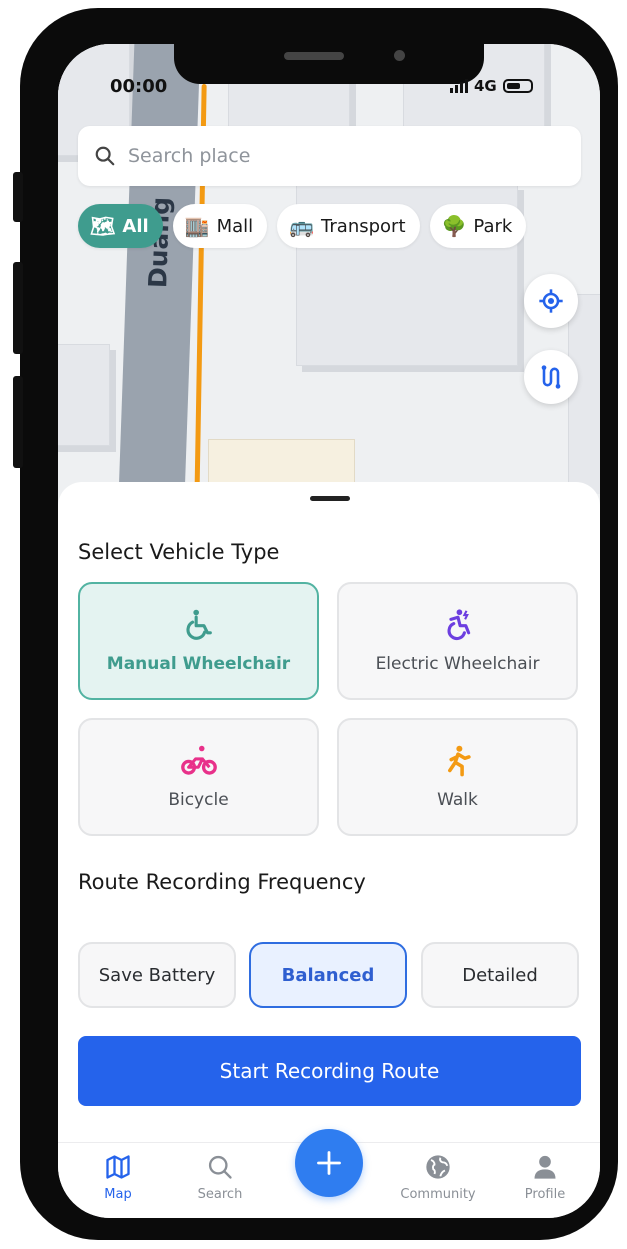 The height and width of the screenshot is (1249, 627). I want to click on chip-label: Transport, so click(363, 226).